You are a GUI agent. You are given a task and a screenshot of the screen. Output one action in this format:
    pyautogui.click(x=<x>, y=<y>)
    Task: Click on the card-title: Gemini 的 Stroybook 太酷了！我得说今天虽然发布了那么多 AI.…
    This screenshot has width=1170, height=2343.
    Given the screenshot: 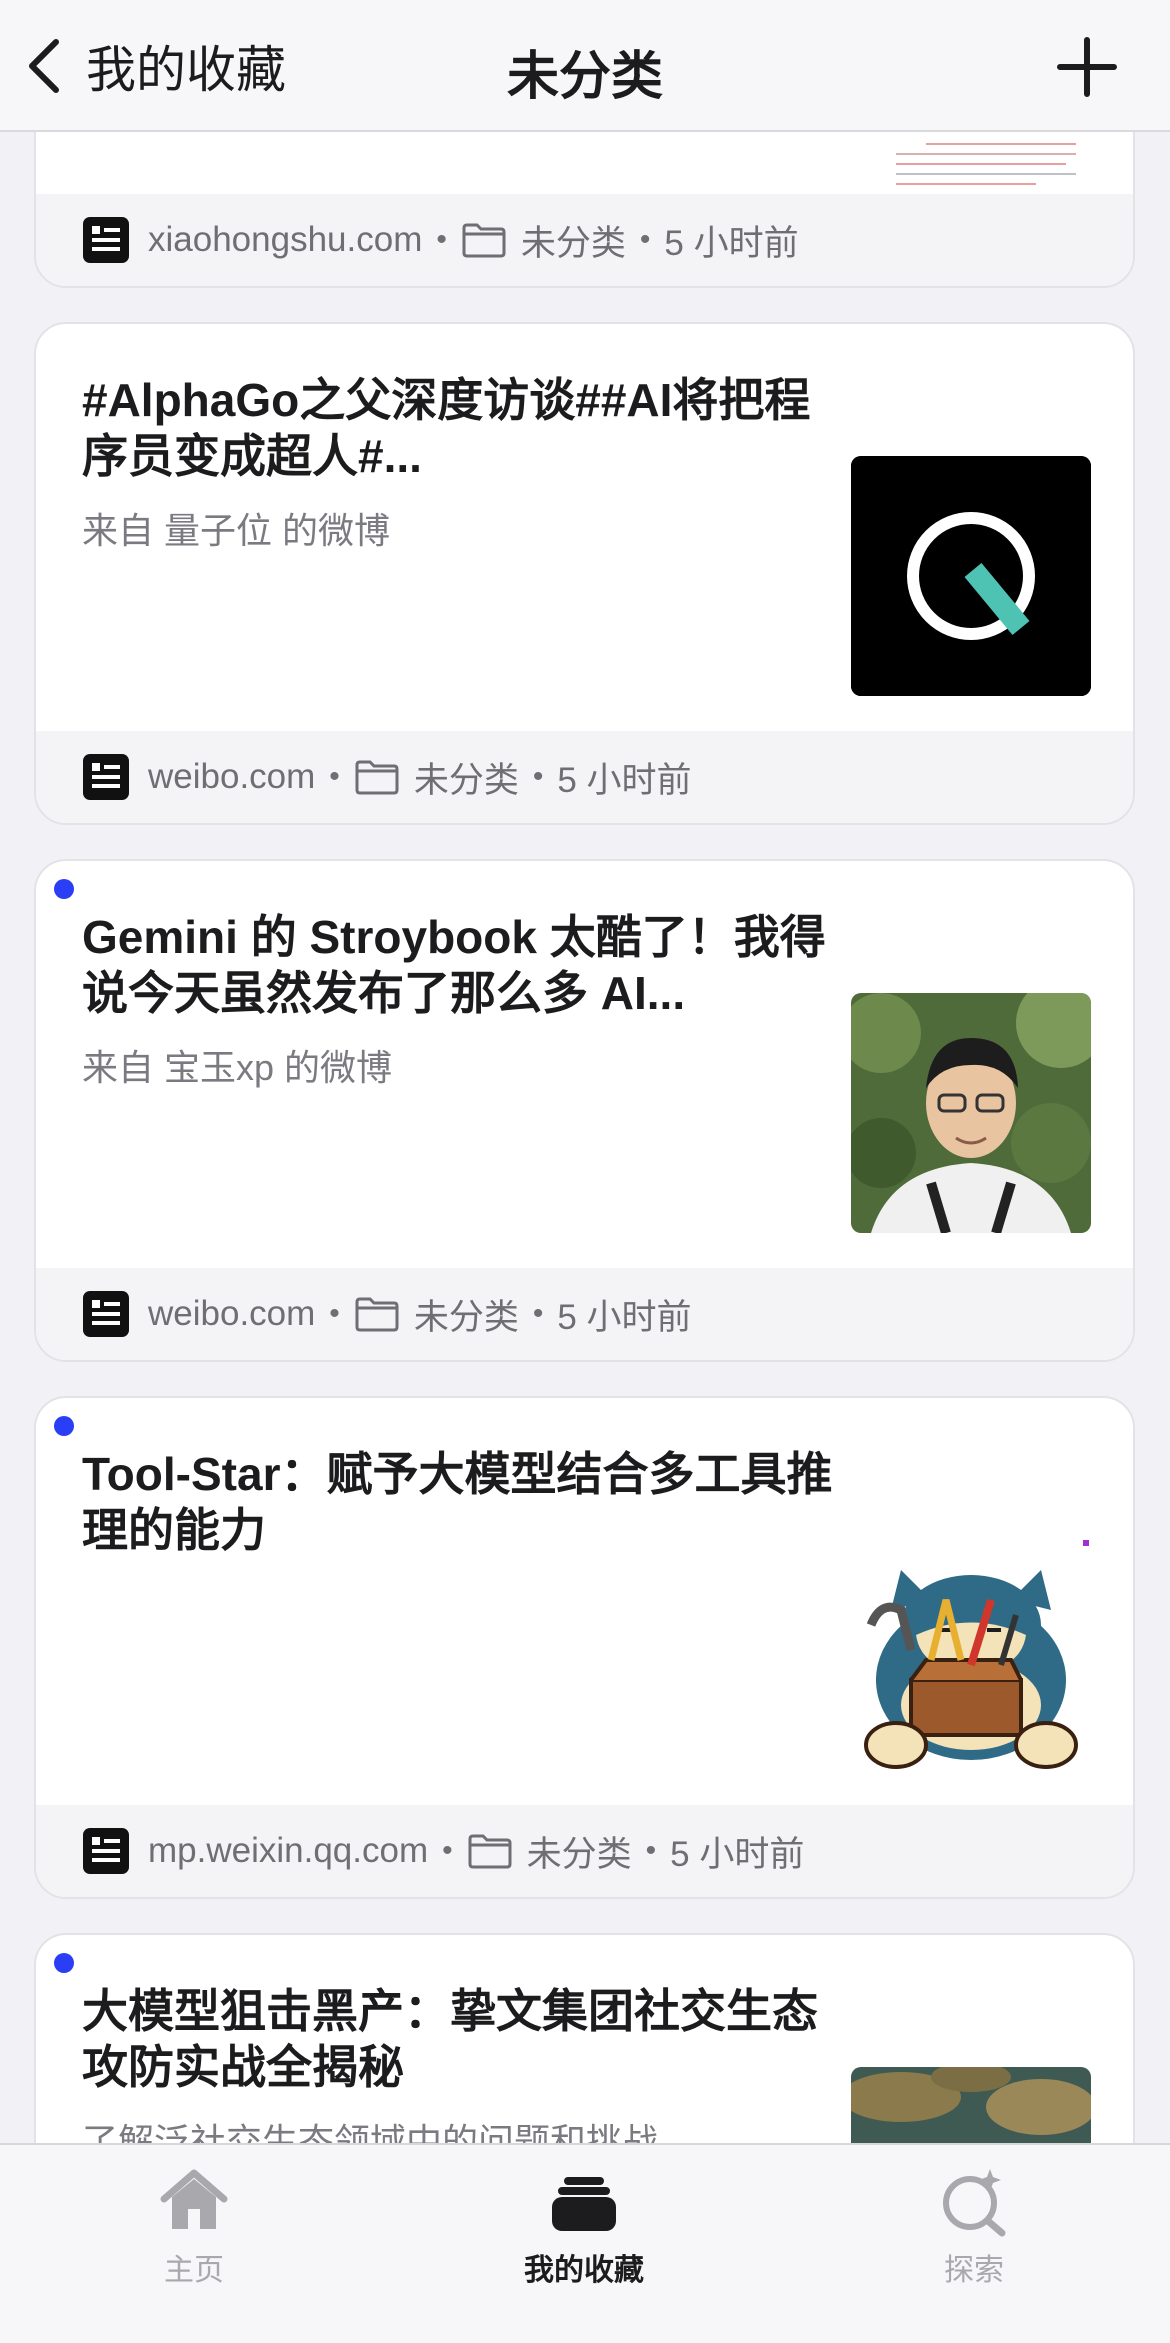 What is the action you would take?
    pyautogui.click(x=454, y=965)
    